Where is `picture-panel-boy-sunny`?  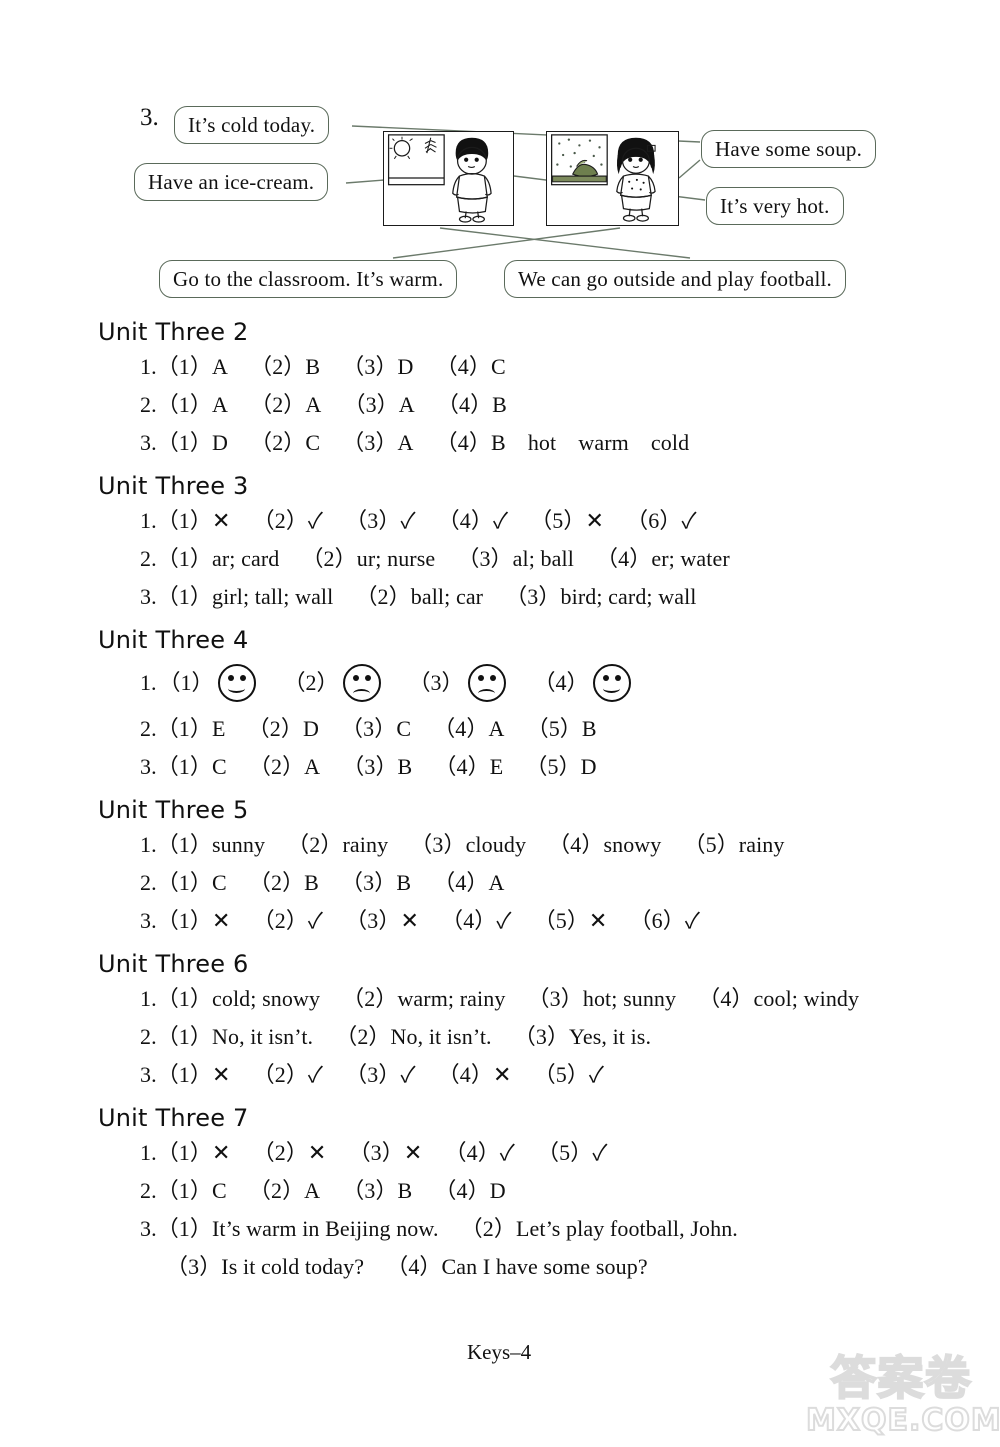
picture-panel-boy-sunny is located at coordinates (448, 178).